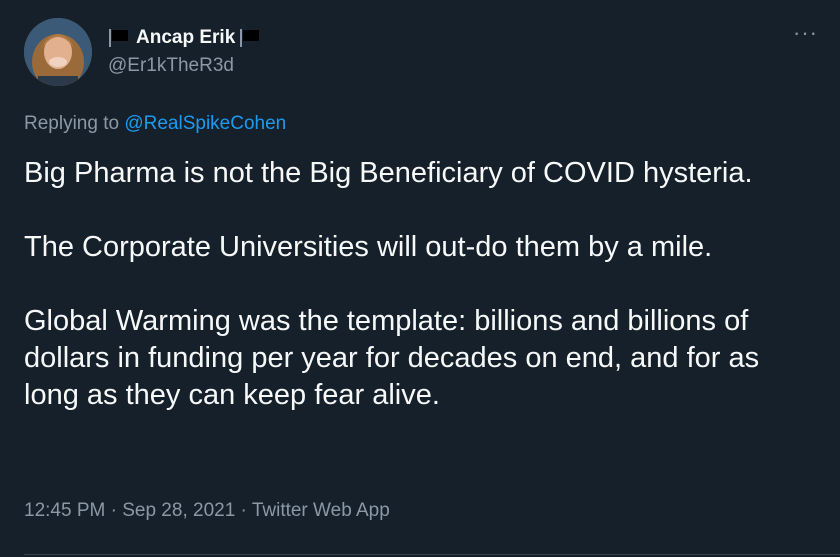 This screenshot has height=557, width=840. What do you see at coordinates (205, 123) in the screenshot?
I see `reply-mention-link: @RealSpikeCohen` at bounding box center [205, 123].